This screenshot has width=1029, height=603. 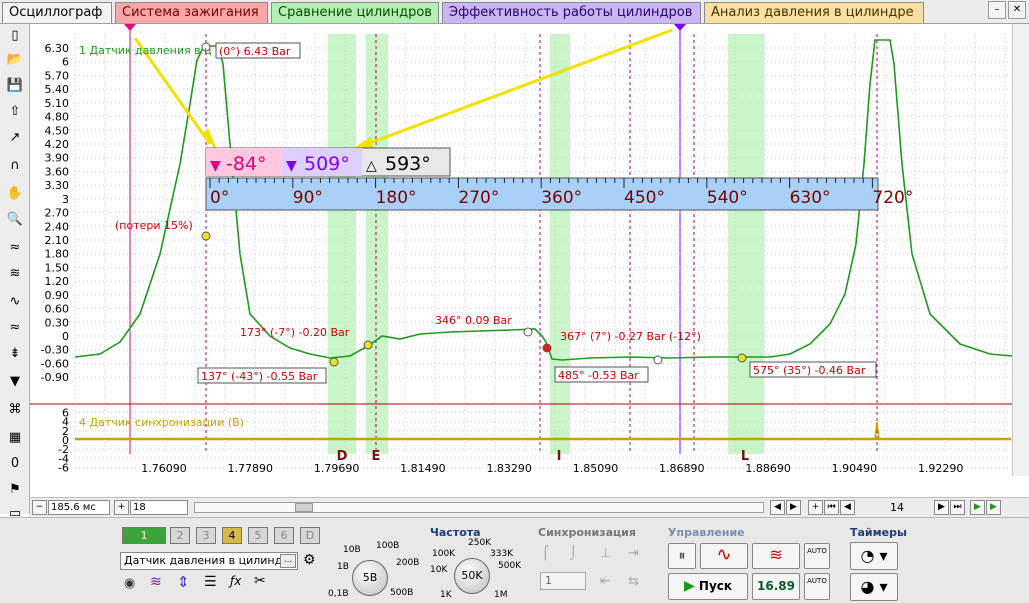 I want to click on tab-cylinder-efficiency: Эффективность работы цилиндров, so click(x=571, y=12).